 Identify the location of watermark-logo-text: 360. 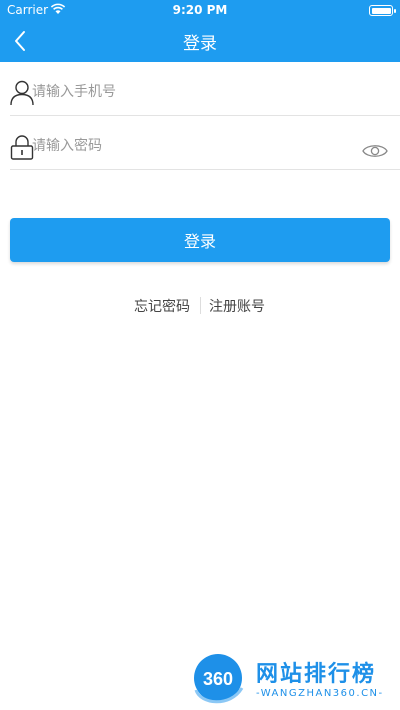
(218, 679).